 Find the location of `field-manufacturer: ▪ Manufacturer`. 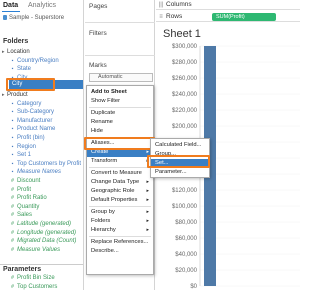

field-manufacturer: ▪ Manufacturer is located at coordinates (31, 121).